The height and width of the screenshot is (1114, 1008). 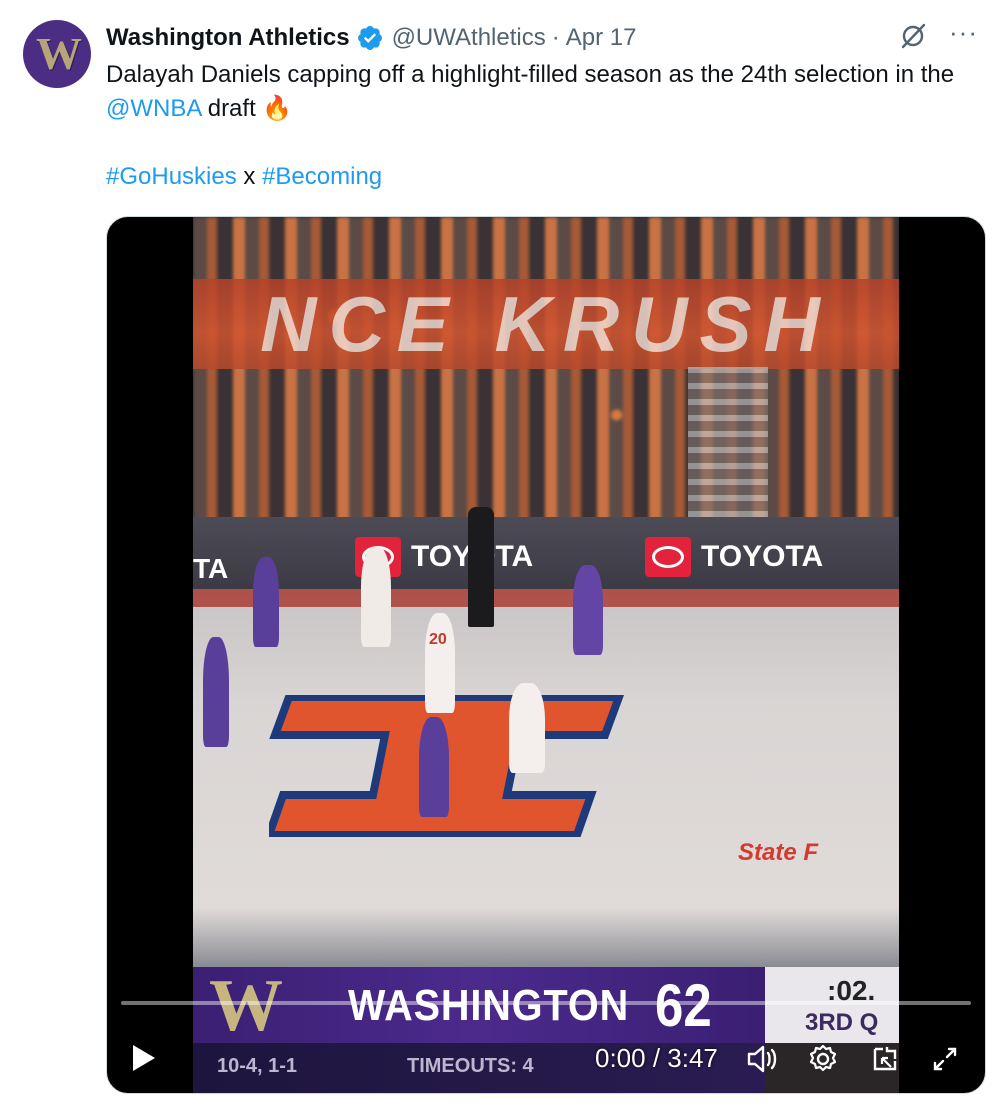 I want to click on verified-badge-icon, so click(x=369, y=38).